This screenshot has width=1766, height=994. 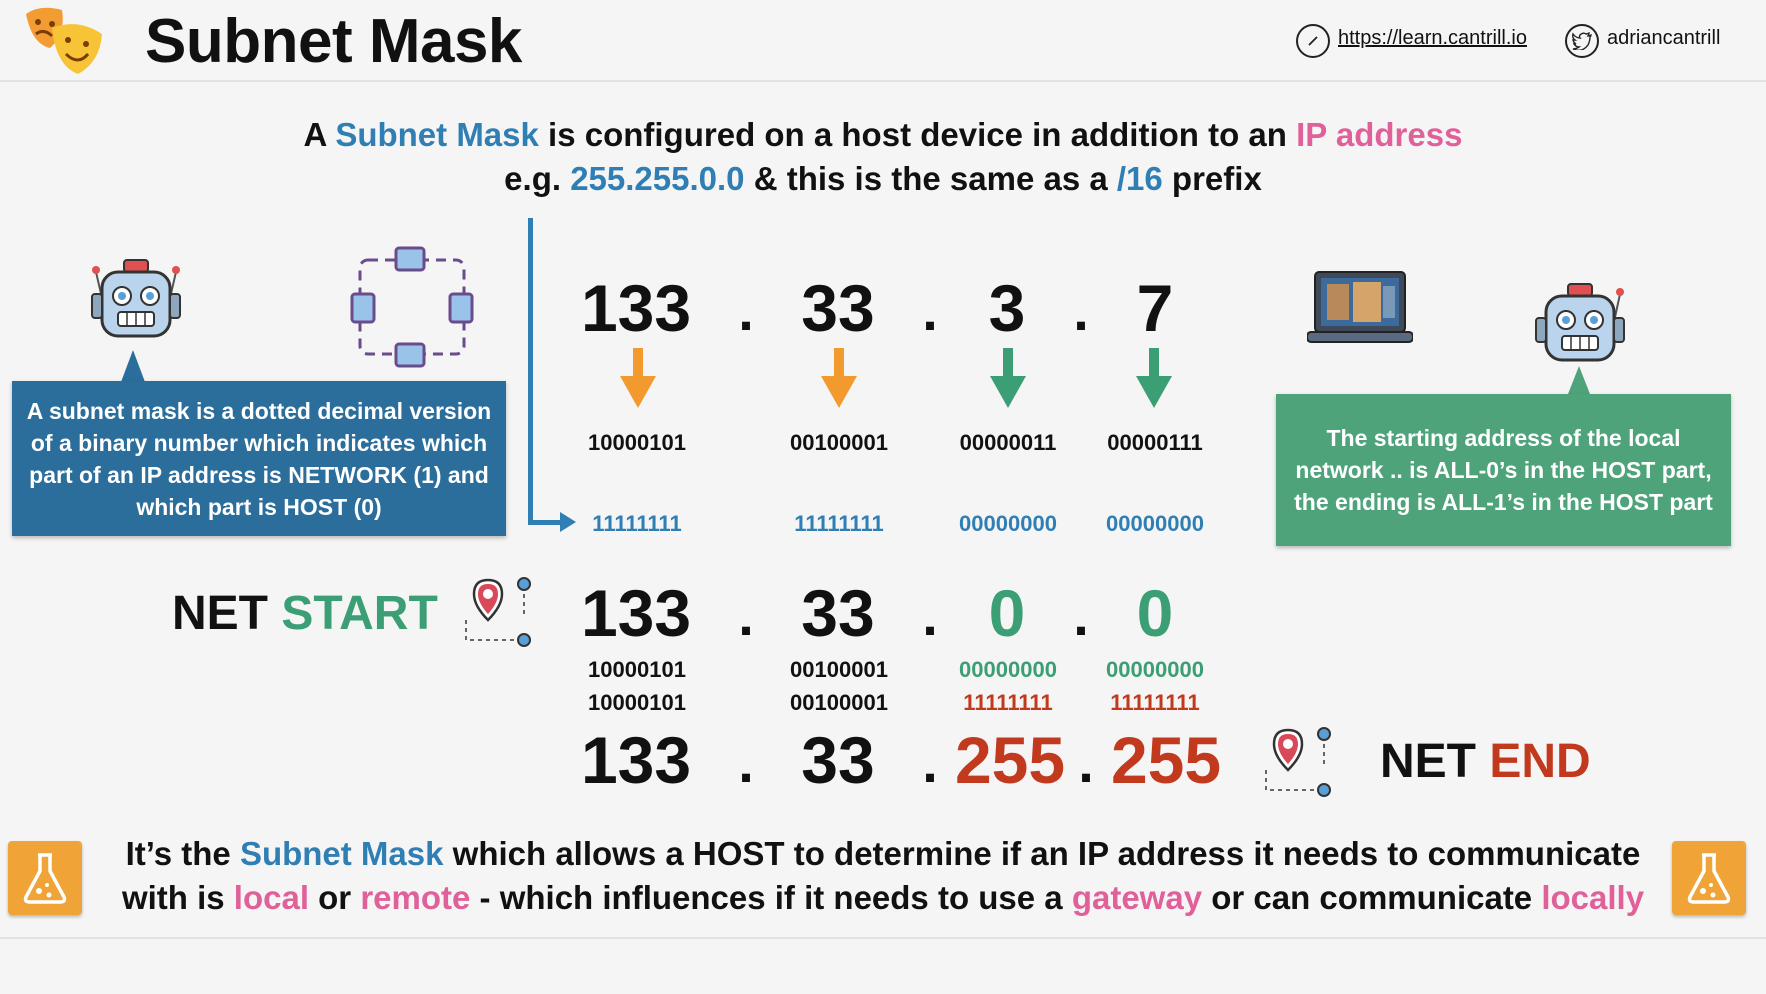 I want to click on net-end-octet-3: 255, so click(x=1010, y=760).